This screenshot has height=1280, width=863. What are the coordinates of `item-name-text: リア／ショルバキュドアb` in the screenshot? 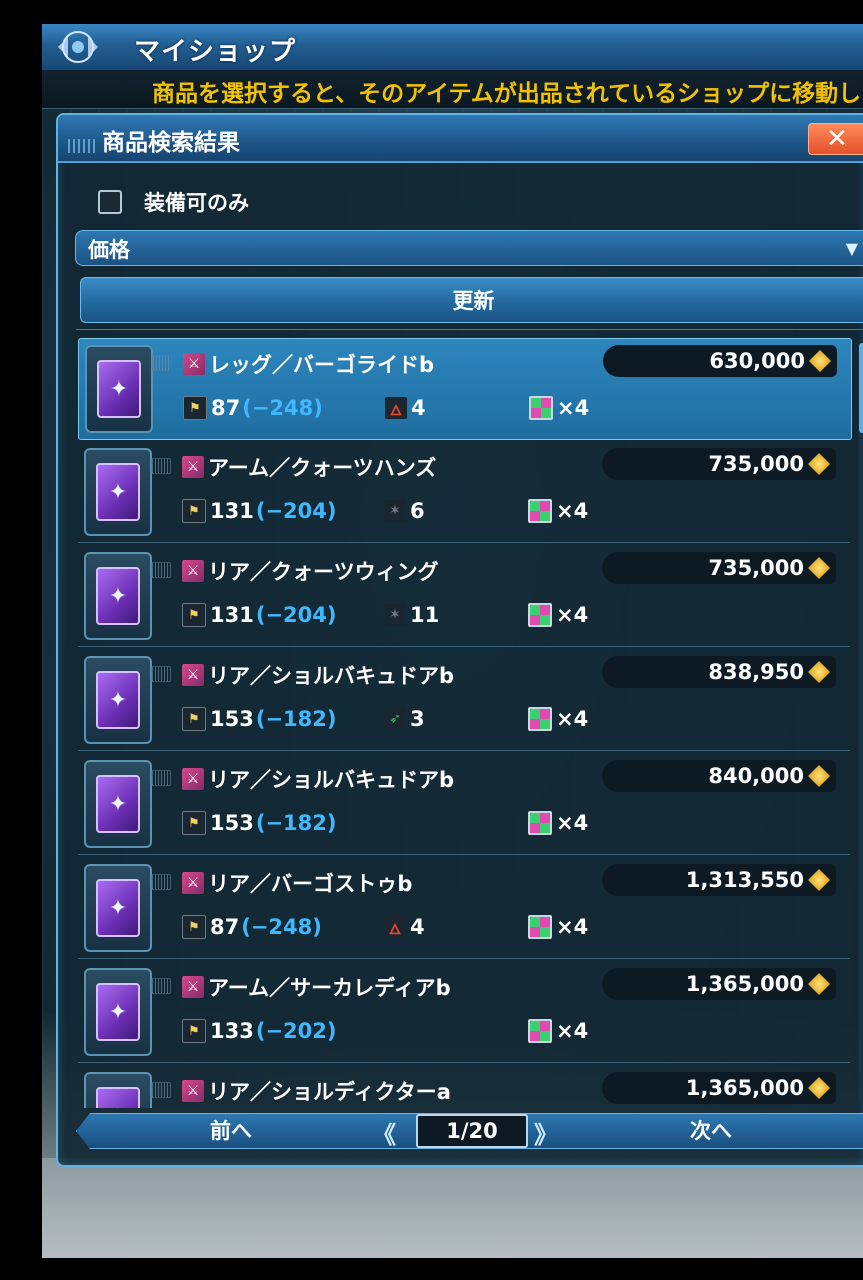 It's located at (331, 676).